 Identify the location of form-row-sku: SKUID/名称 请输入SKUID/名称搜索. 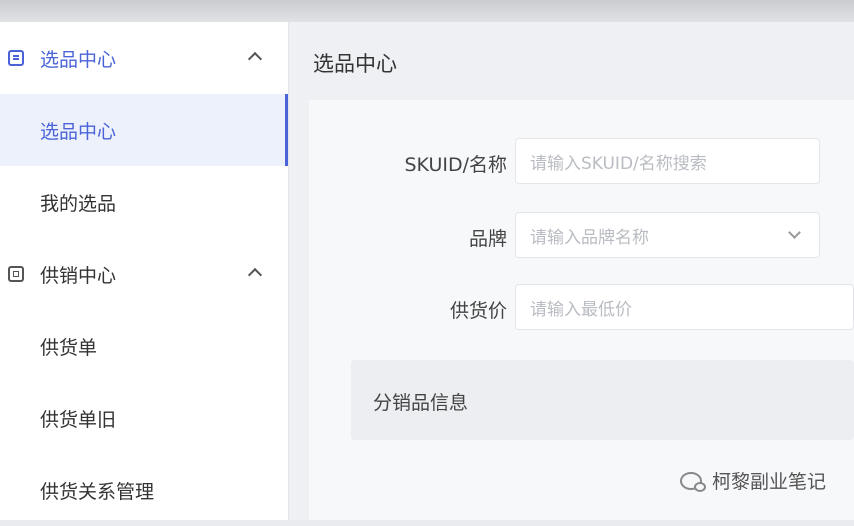
(581, 162).